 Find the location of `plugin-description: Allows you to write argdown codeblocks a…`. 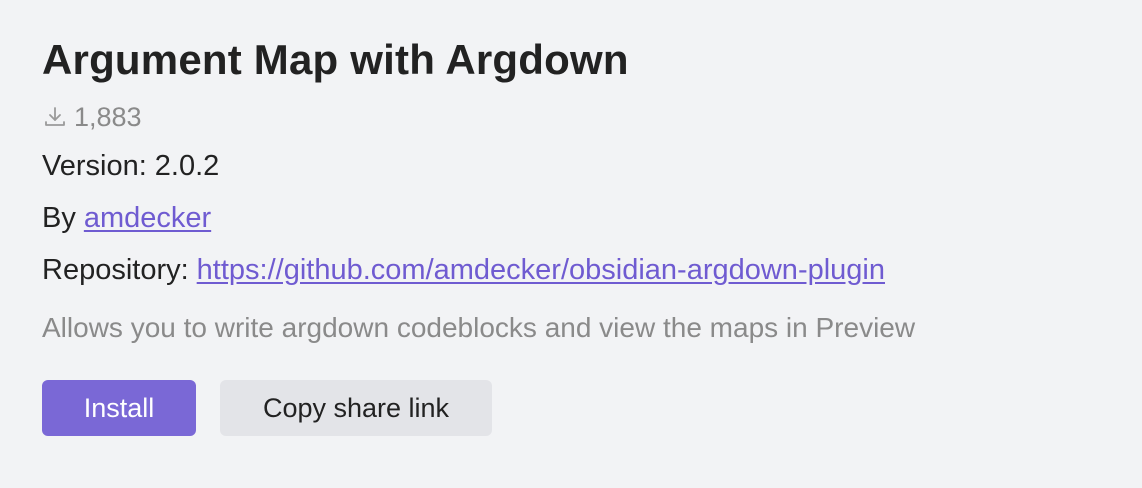

plugin-description: Allows you to write argdown codeblocks a… is located at coordinates (479, 327).